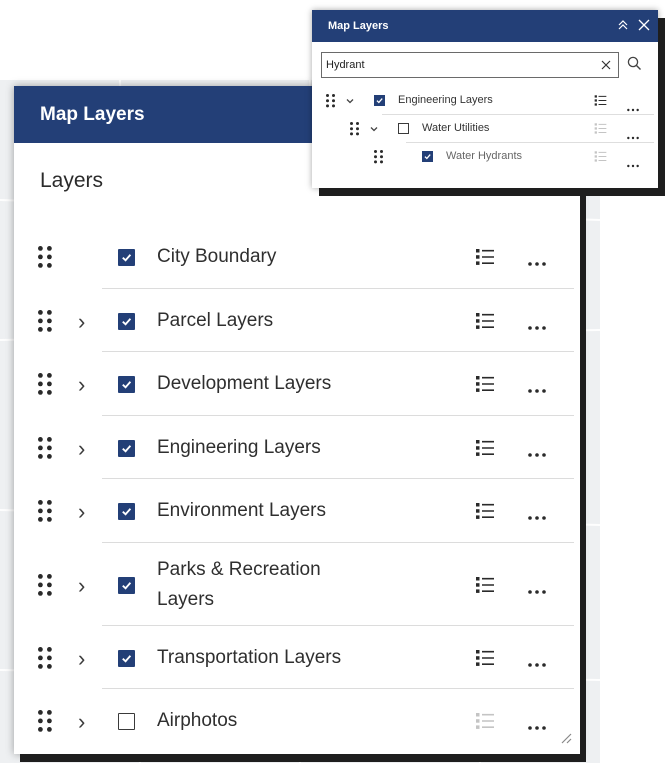  I want to click on search-result-row: Engineering Layers, so click(485, 101).